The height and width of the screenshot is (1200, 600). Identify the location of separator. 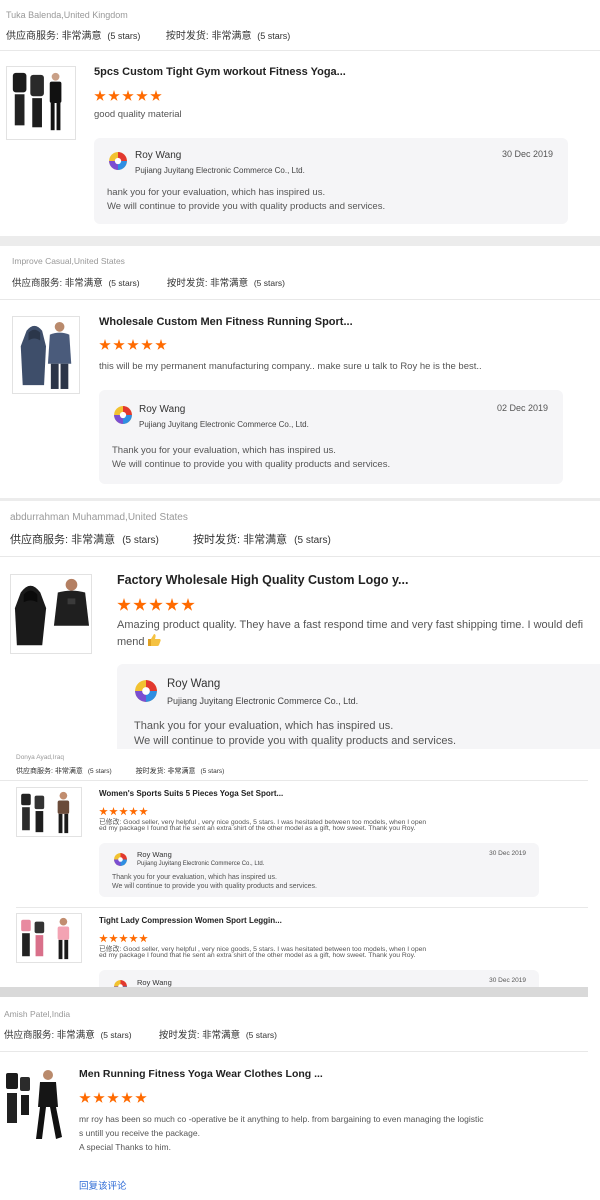
(294, 992).